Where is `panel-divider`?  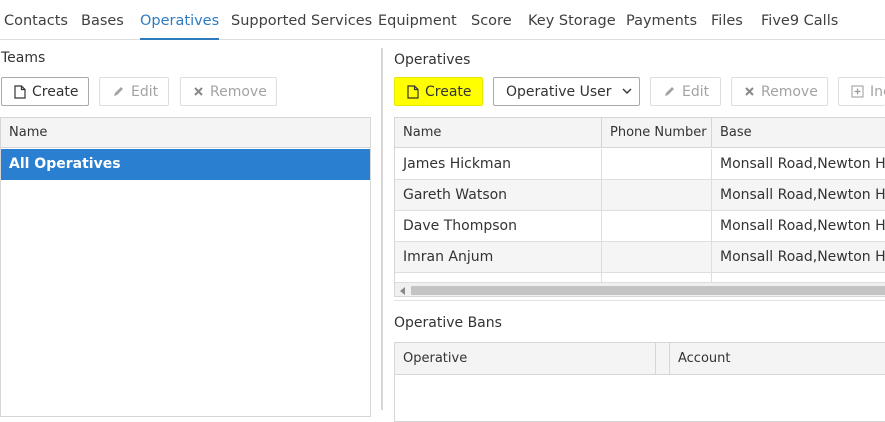
panel-divider is located at coordinates (639, 300).